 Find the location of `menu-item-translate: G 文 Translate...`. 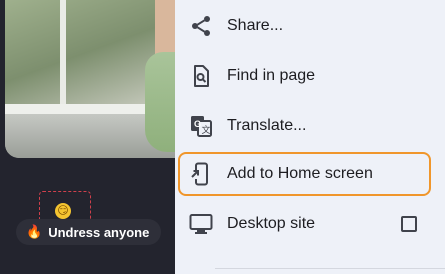

menu-item-translate: G 文 Translate... is located at coordinates (310, 126).